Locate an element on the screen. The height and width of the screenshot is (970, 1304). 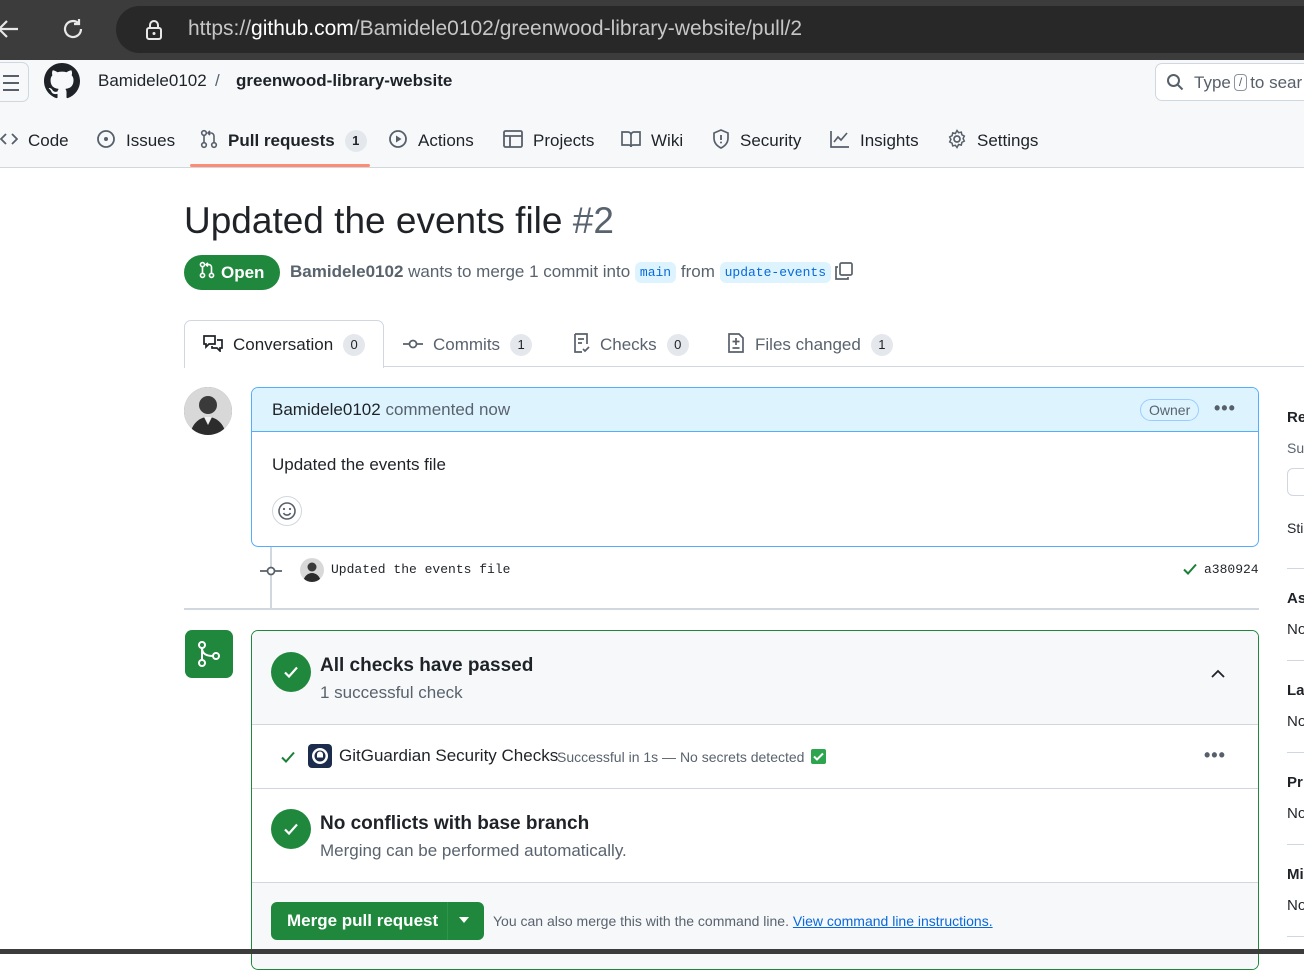
check-circle-icon is located at coordinates (291, 672).